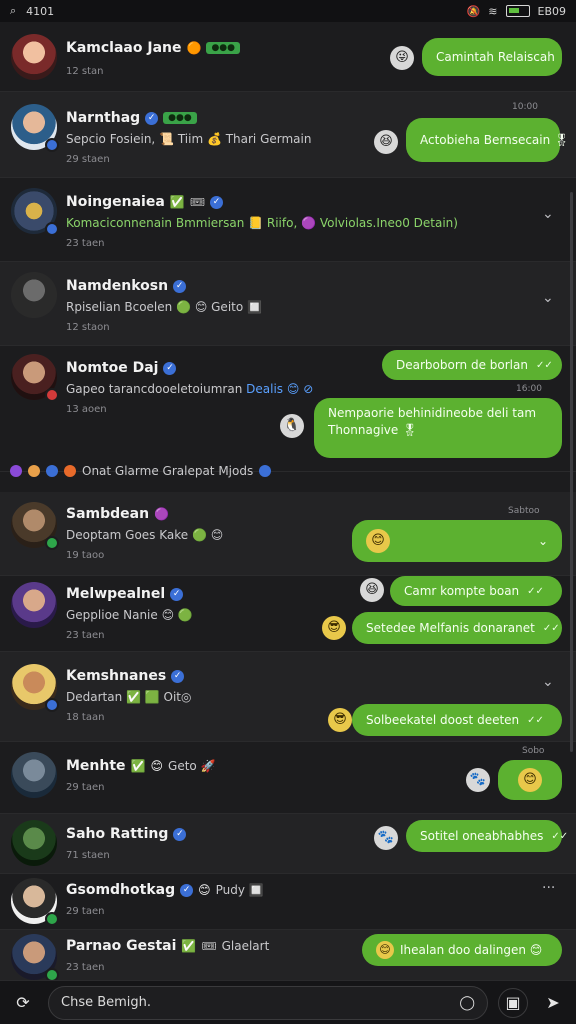 This screenshot has width=576, height=1024. Describe the element at coordinates (168, 946) in the screenshot. I see `contact-name: Parnao Gestai ✅ 🎟 Glaelart` at that location.